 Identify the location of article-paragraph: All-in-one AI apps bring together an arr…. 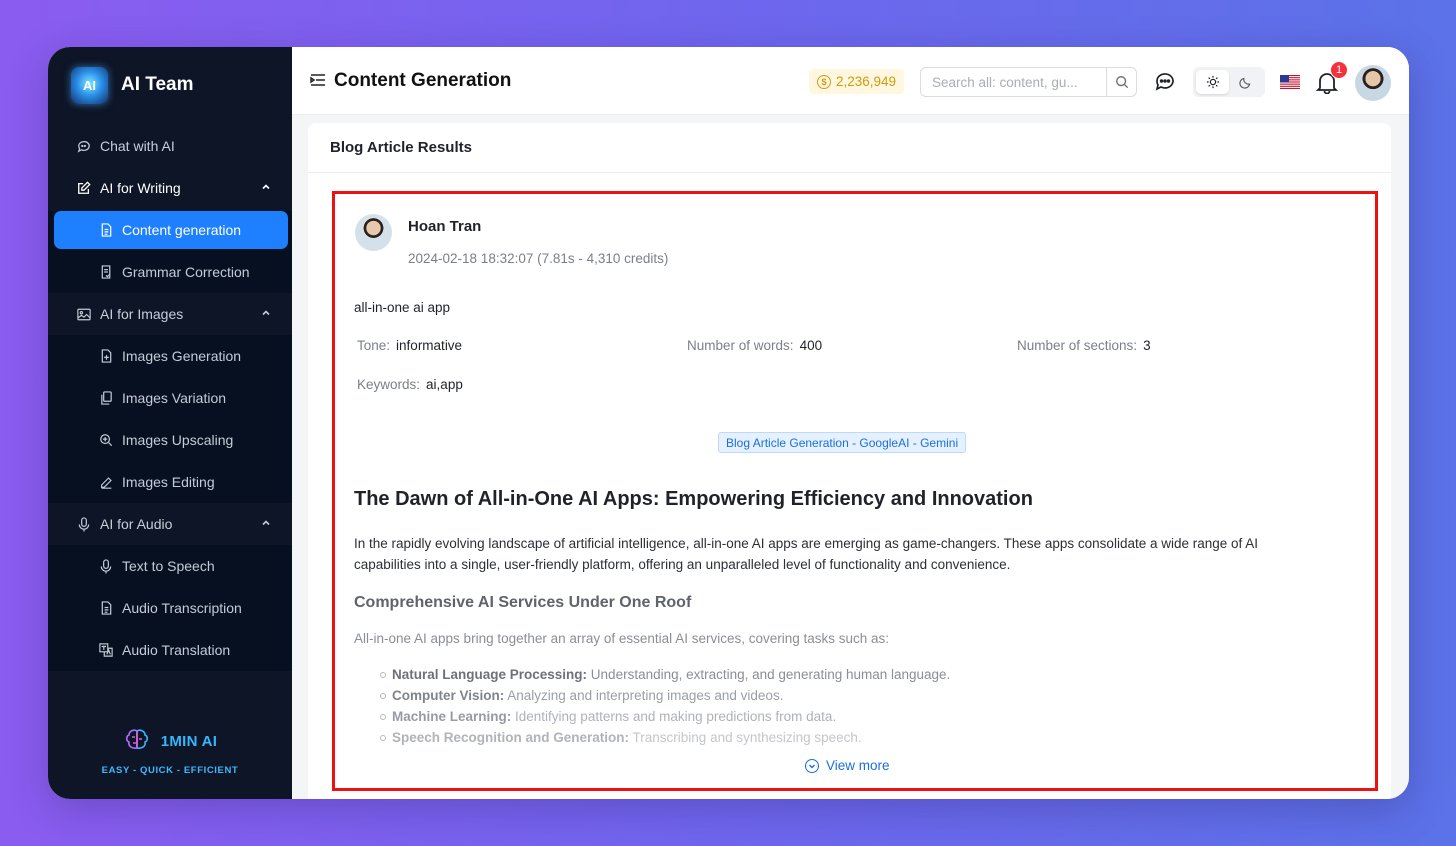
(622, 638).